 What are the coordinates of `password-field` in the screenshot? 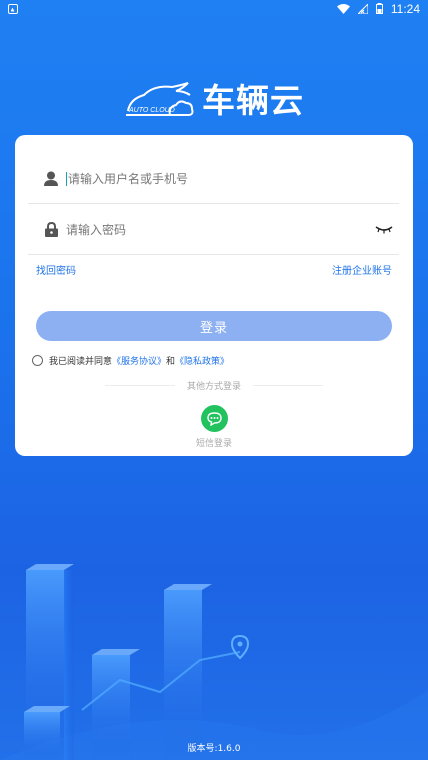 It's located at (213, 230).